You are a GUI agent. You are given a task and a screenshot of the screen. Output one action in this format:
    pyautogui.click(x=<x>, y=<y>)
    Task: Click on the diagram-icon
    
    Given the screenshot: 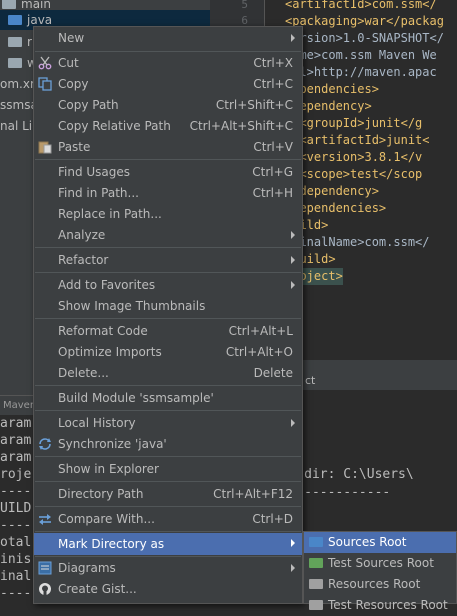 What is the action you would take?
    pyautogui.click(x=45, y=568)
    